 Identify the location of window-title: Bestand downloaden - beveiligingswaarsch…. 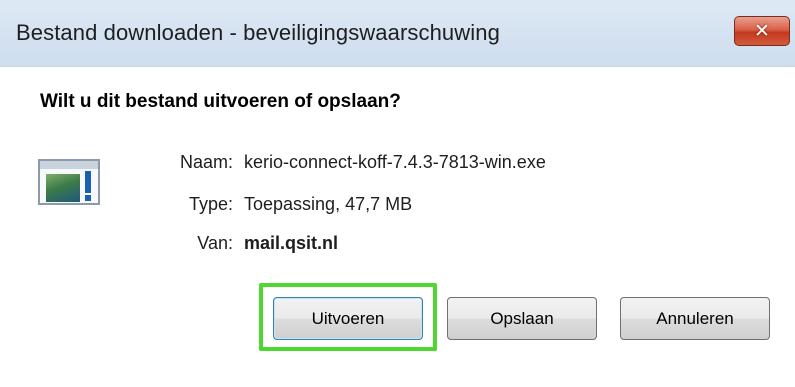
(258, 32).